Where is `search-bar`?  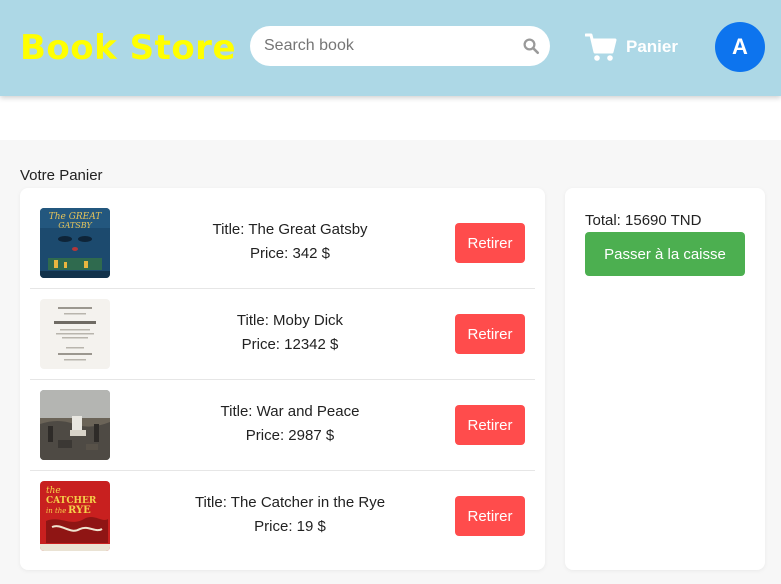 search-bar is located at coordinates (400, 46).